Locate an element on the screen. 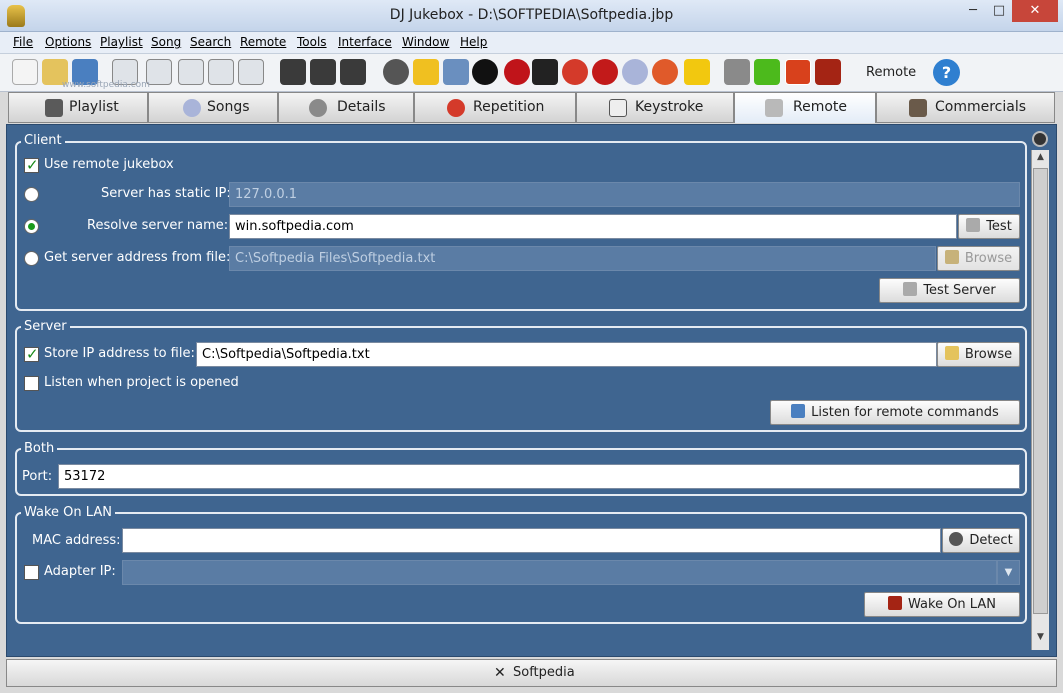 The width and height of the screenshot is (1063, 693). close-x-icon: ✕ is located at coordinates (500, 673).